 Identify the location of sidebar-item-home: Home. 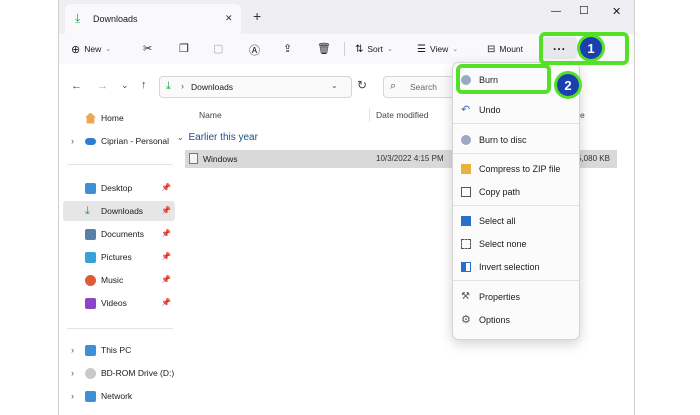
(119, 118).